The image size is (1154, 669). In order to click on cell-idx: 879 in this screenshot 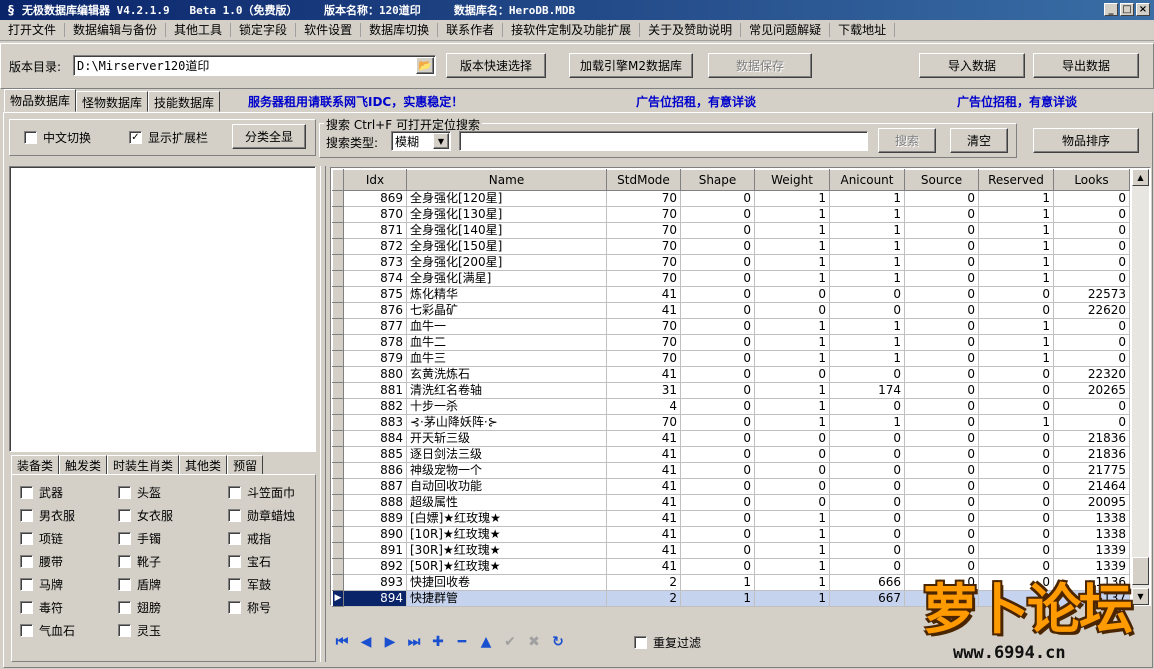, I will do `click(375, 358)`.